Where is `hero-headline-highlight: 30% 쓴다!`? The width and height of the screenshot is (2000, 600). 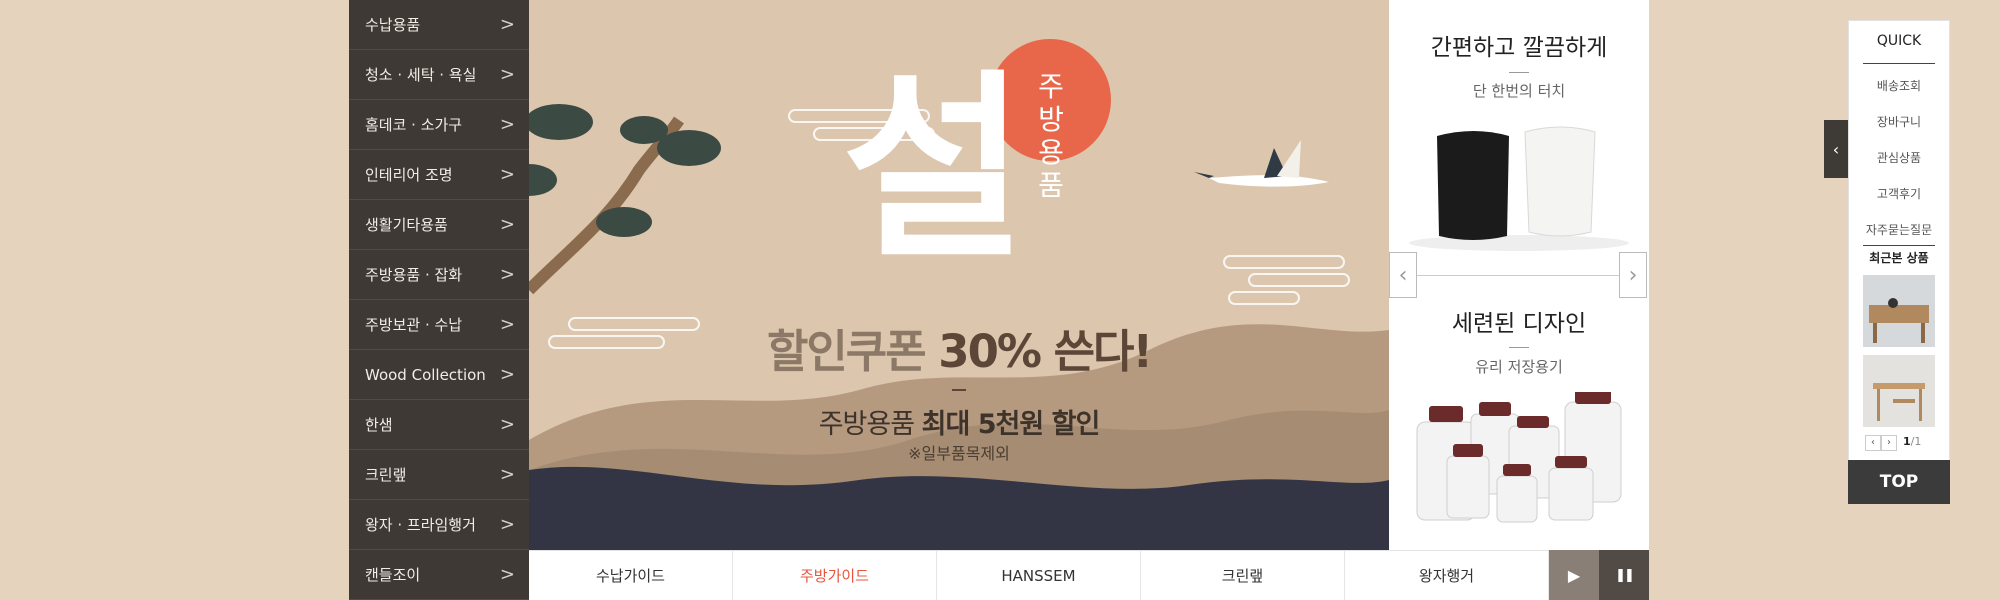 hero-headline-highlight: 30% 쓴다! is located at coordinates (1045, 351).